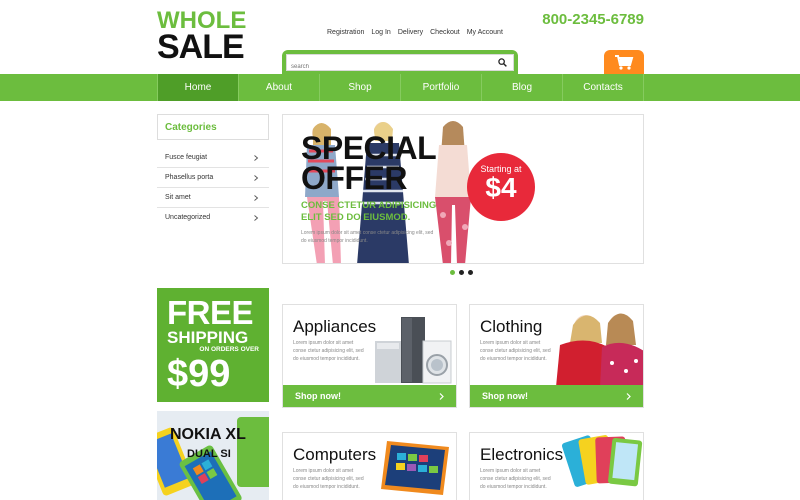  What do you see at coordinates (278, 87) in the screenshot?
I see `nav-about: About` at bounding box center [278, 87].